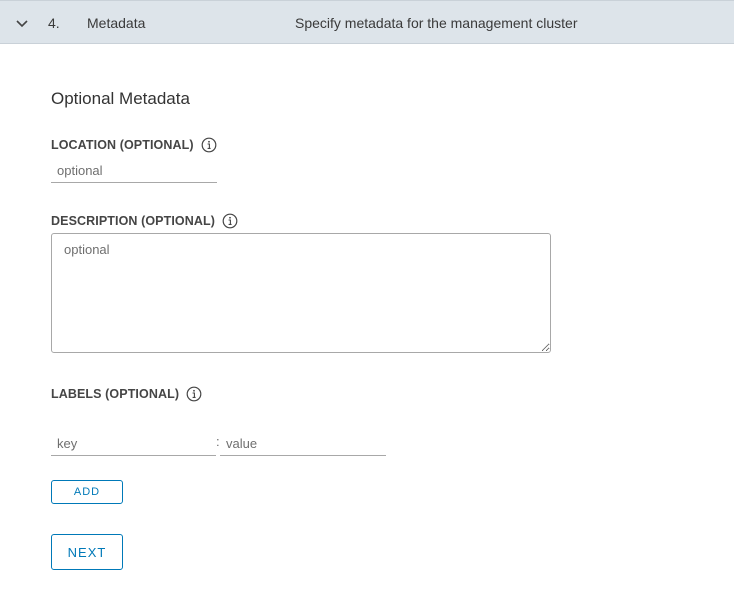  What do you see at coordinates (54, 23) in the screenshot?
I see `step-number: 4.` at bounding box center [54, 23].